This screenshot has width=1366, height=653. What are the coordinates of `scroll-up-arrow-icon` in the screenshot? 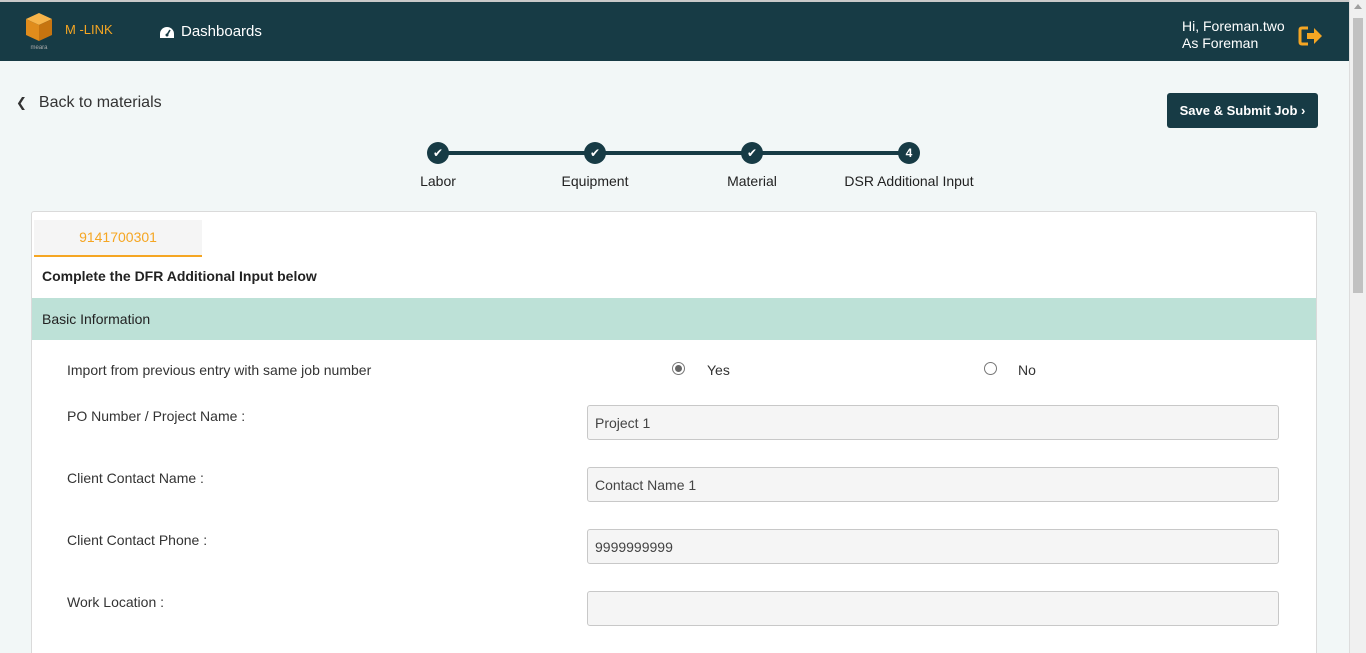 It's located at (1358, 6).